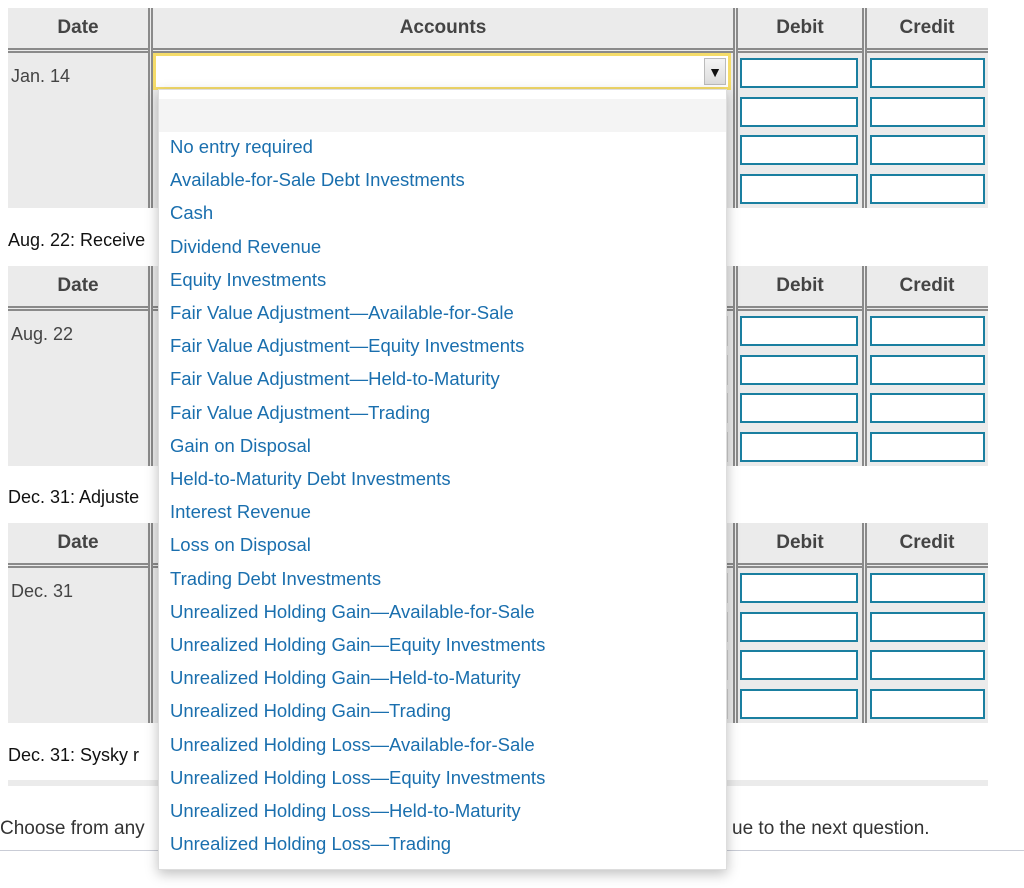  What do you see at coordinates (342, 313) in the screenshot?
I see `dropdown-option: Fair Value Adjustment—Available-for-Sale` at bounding box center [342, 313].